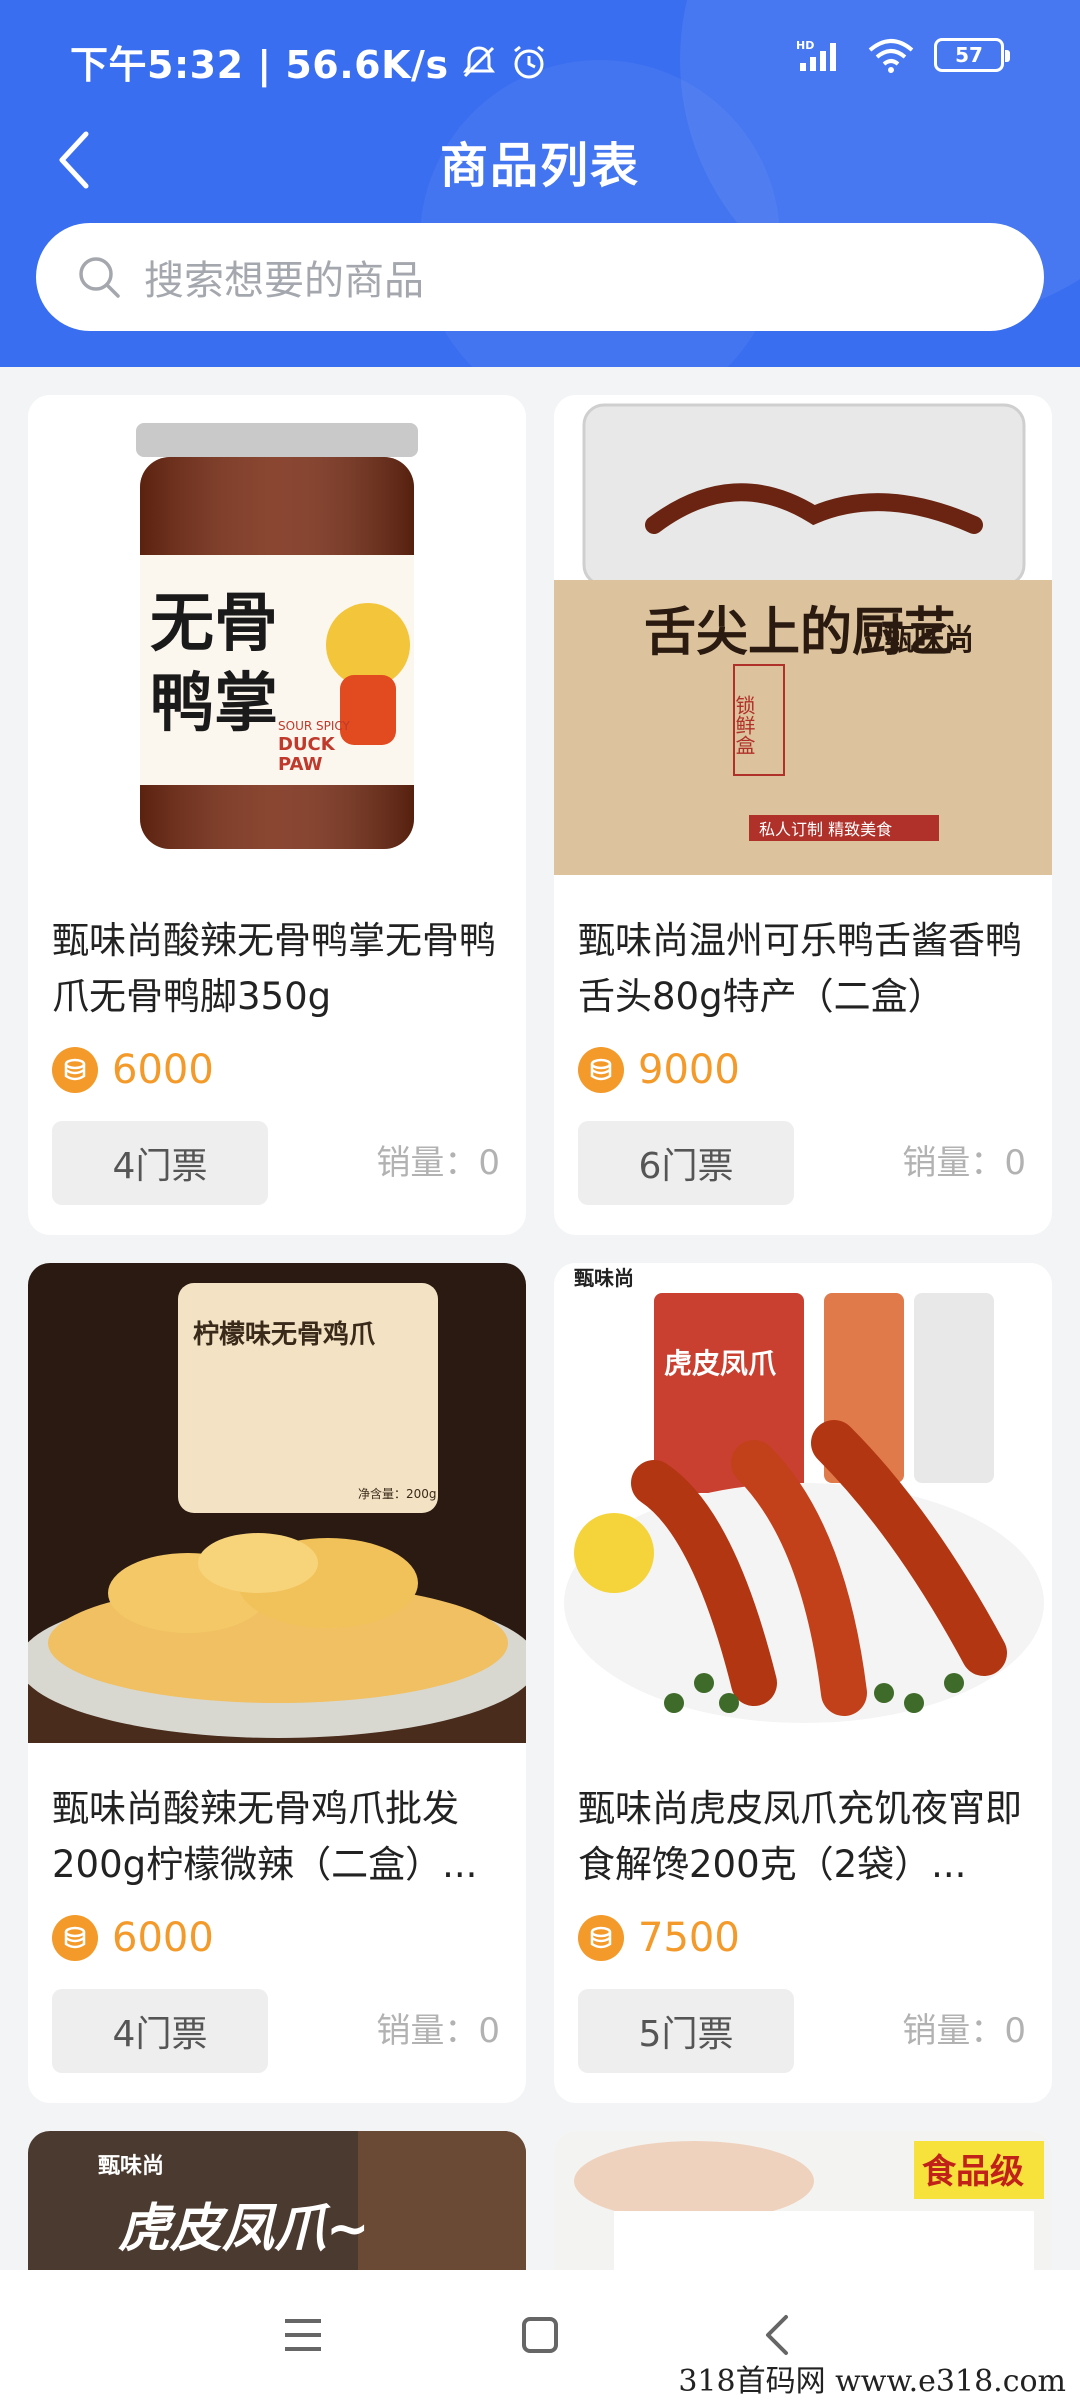 This screenshot has width=1080, height=2400. What do you see at coordinates (686, 2031) in the screenshot?
I see `ticket-button: 5门票` at bounding box center [686, 2031].